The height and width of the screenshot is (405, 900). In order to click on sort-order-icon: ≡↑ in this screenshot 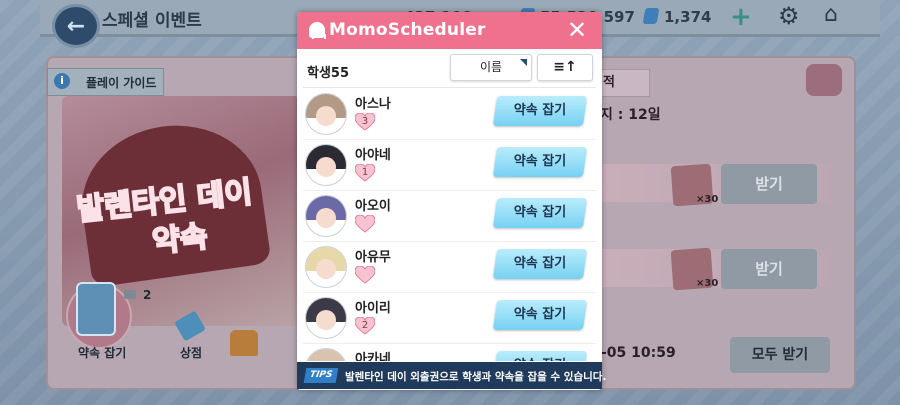, I will do `click(565, 67)`.